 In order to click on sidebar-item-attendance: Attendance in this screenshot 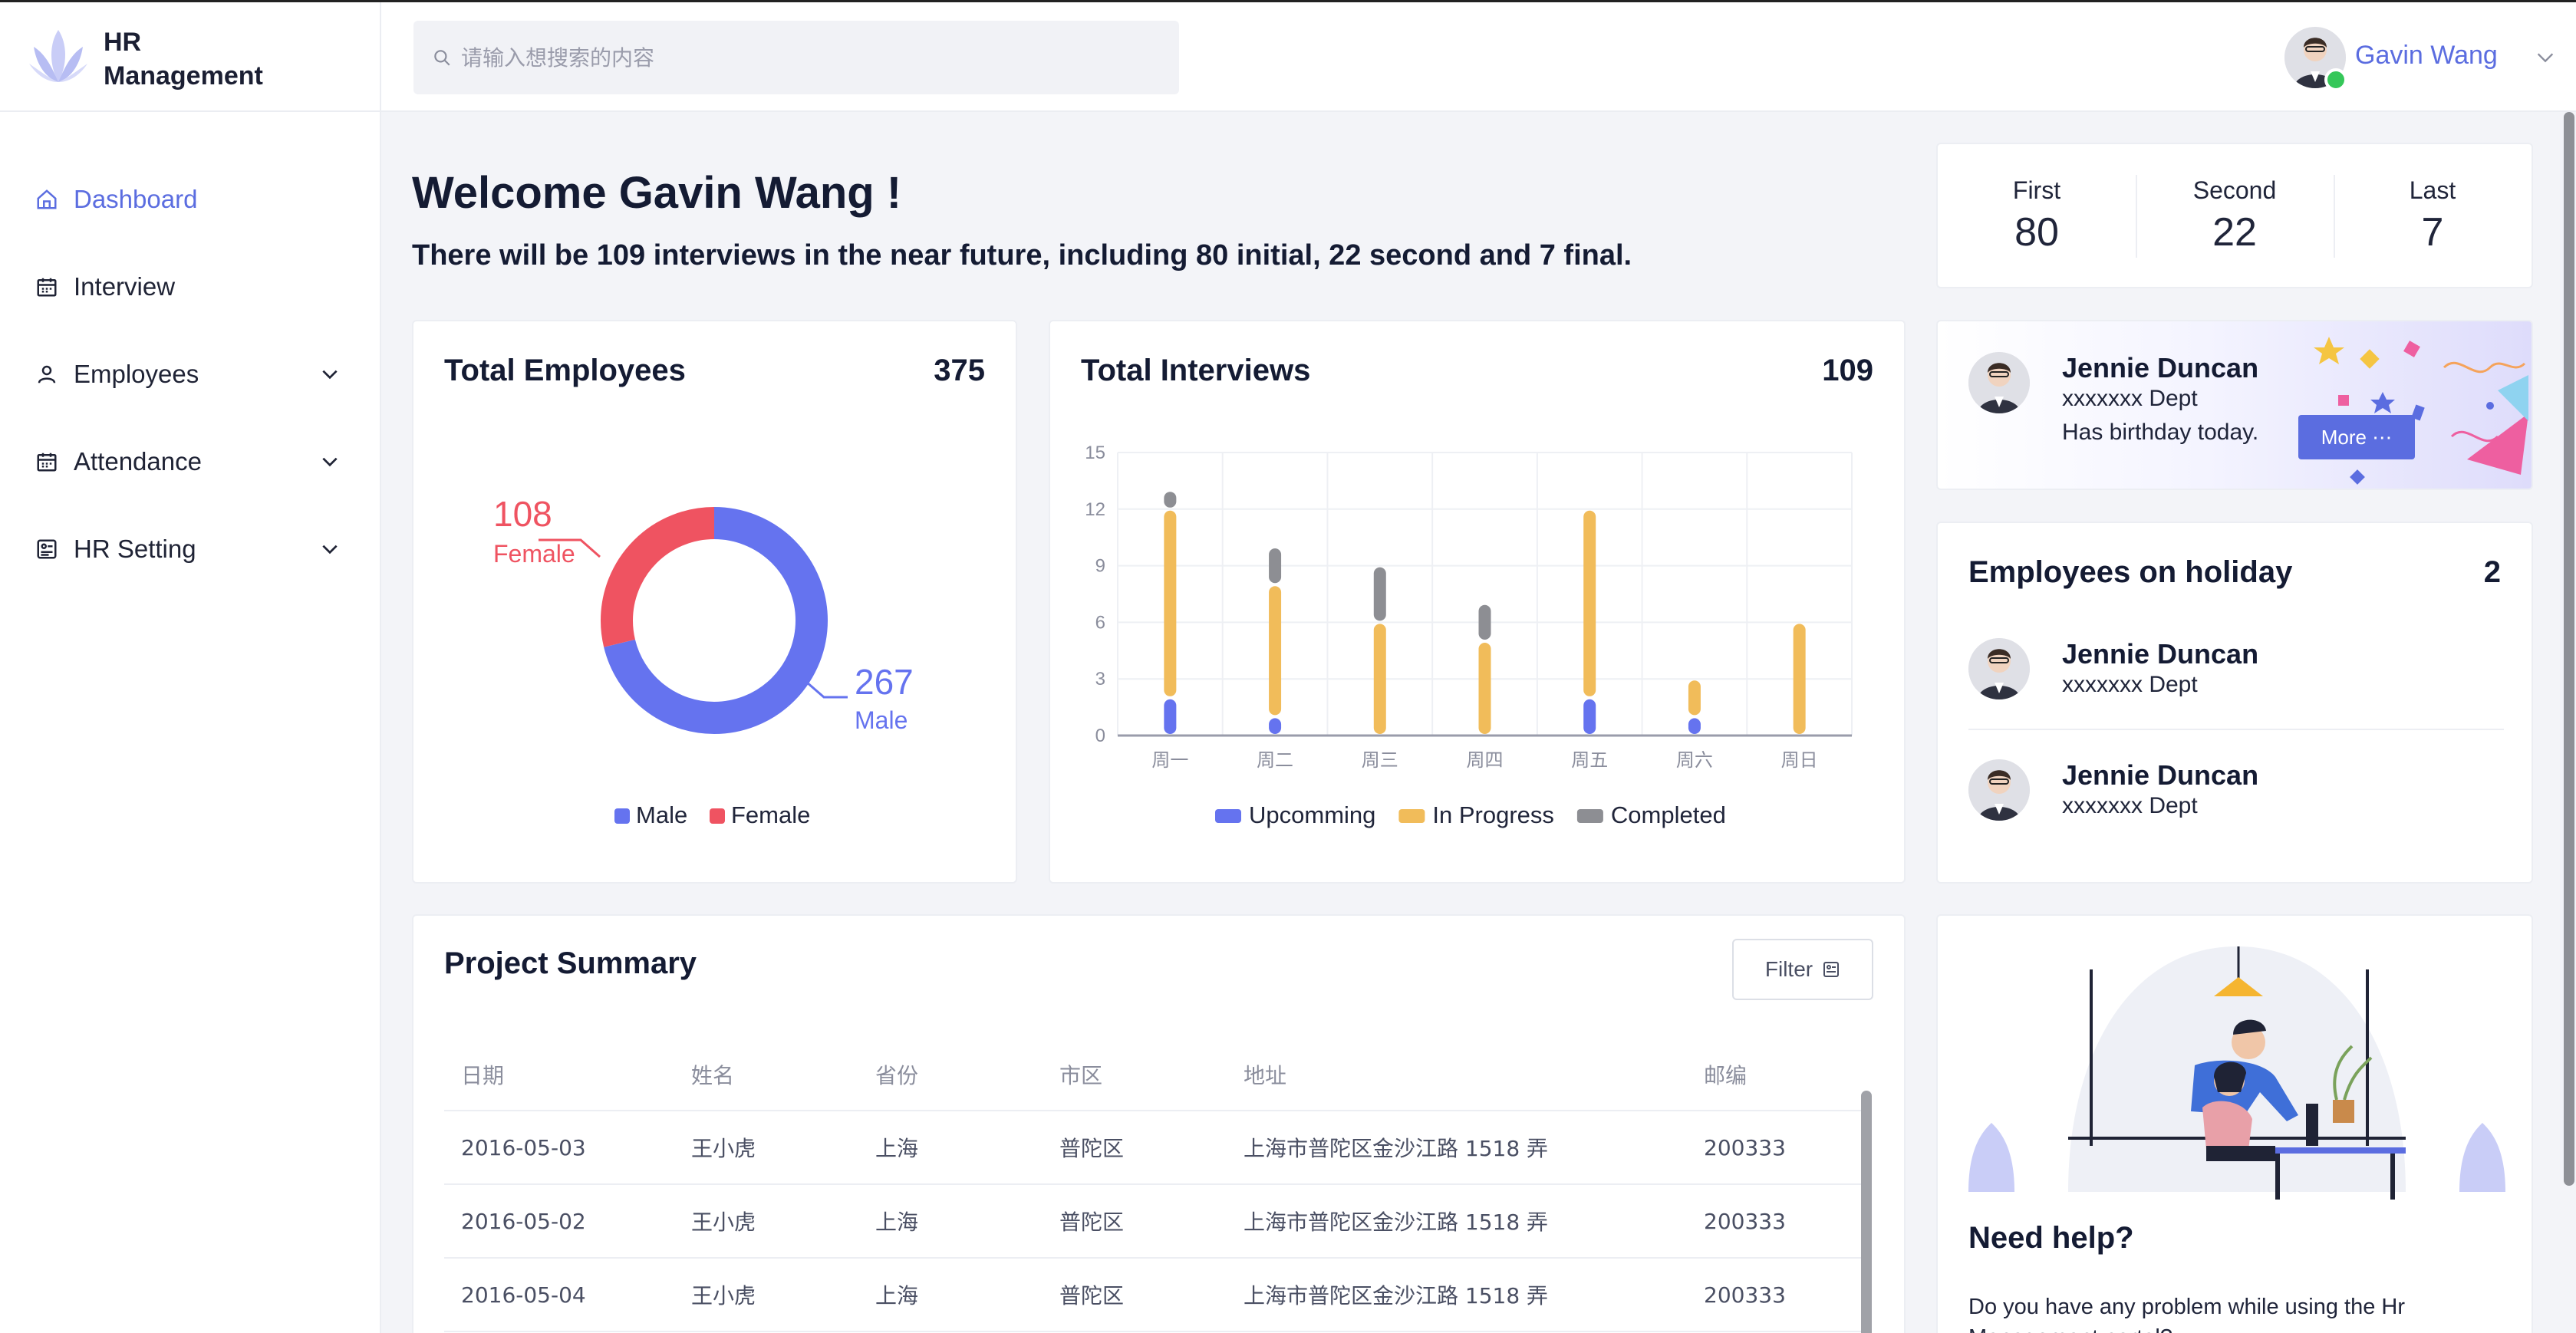, I will do `click(190, 462)`.